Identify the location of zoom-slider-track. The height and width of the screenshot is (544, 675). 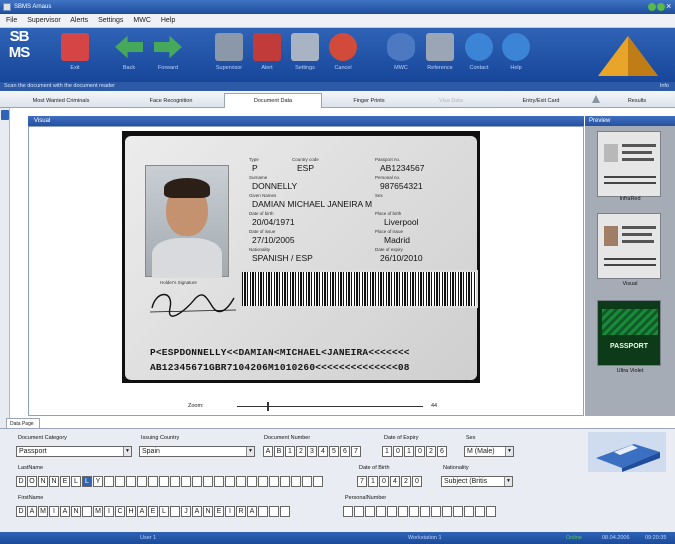
(330, 406).